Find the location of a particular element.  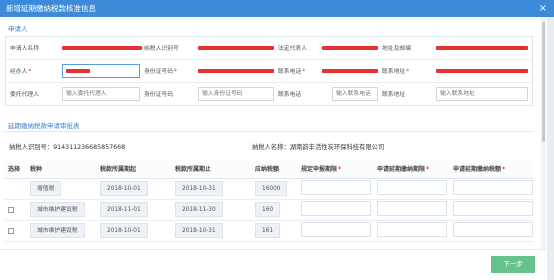

table-row: 城市维护建设税 2018-11-01 2018-11-30 160 is located at coordinates (269, 210).